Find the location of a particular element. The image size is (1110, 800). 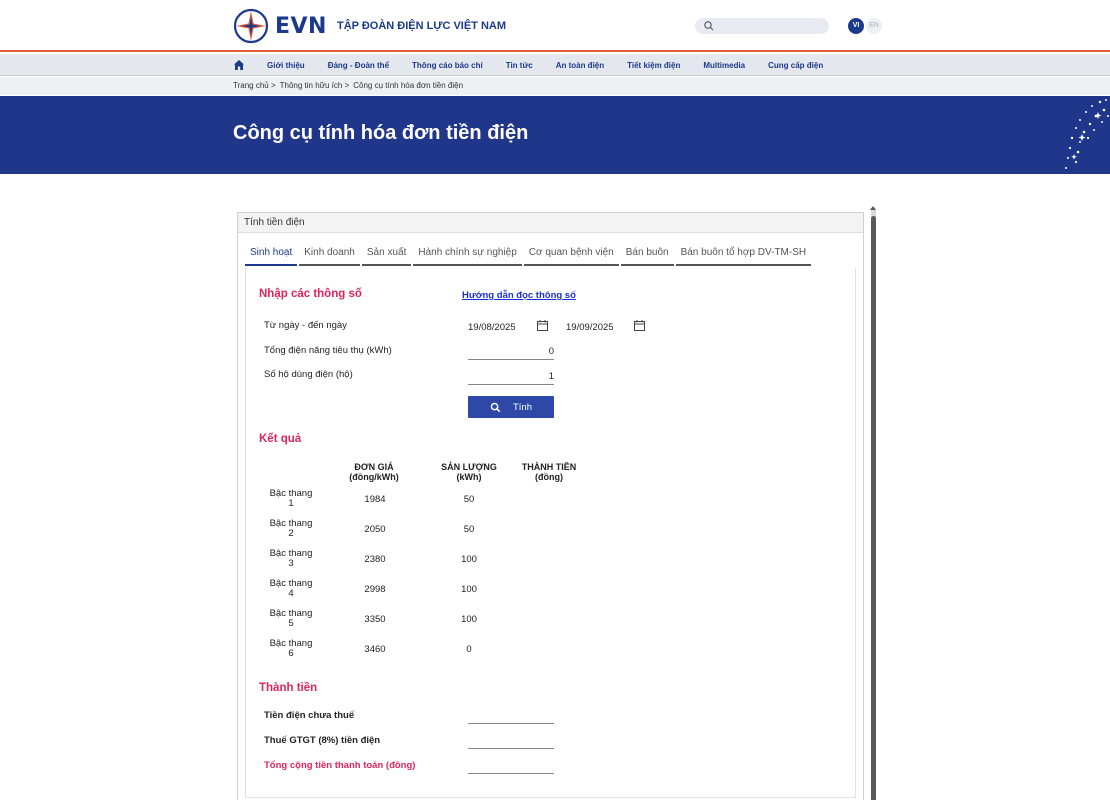

households-value: 1 is located at coordinates (551, 376).